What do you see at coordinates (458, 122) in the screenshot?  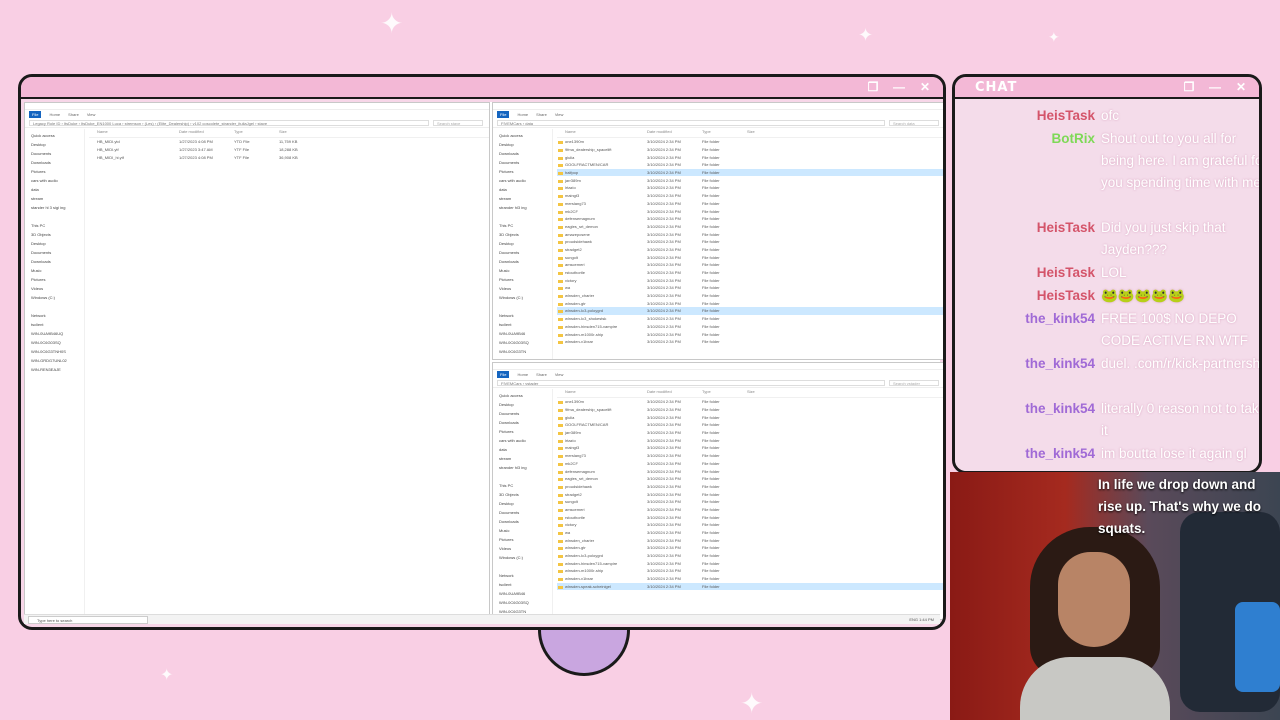 I see `search-input: Search stave` at bounding box center [458, 122].